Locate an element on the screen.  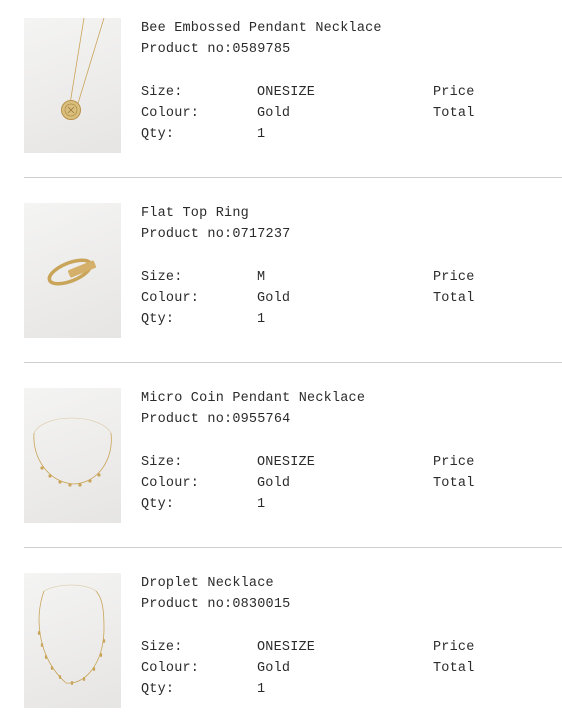
product-name: Micro Coin Pendant Necklace is located at coordinates (253, 398).